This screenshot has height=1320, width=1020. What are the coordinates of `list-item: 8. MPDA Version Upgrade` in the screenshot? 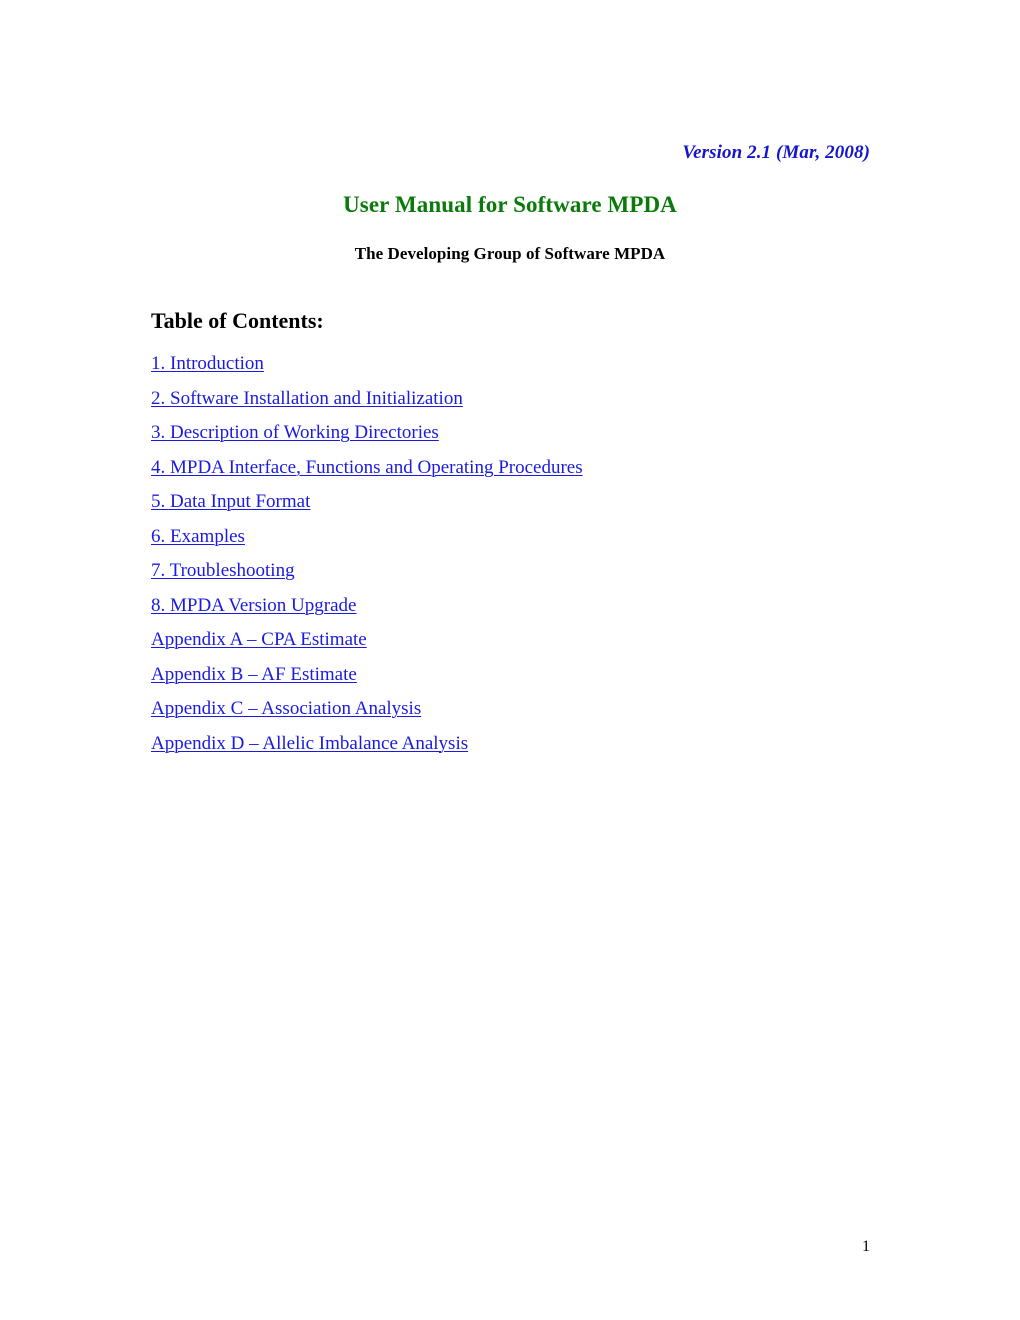 It's located at (531, 612).